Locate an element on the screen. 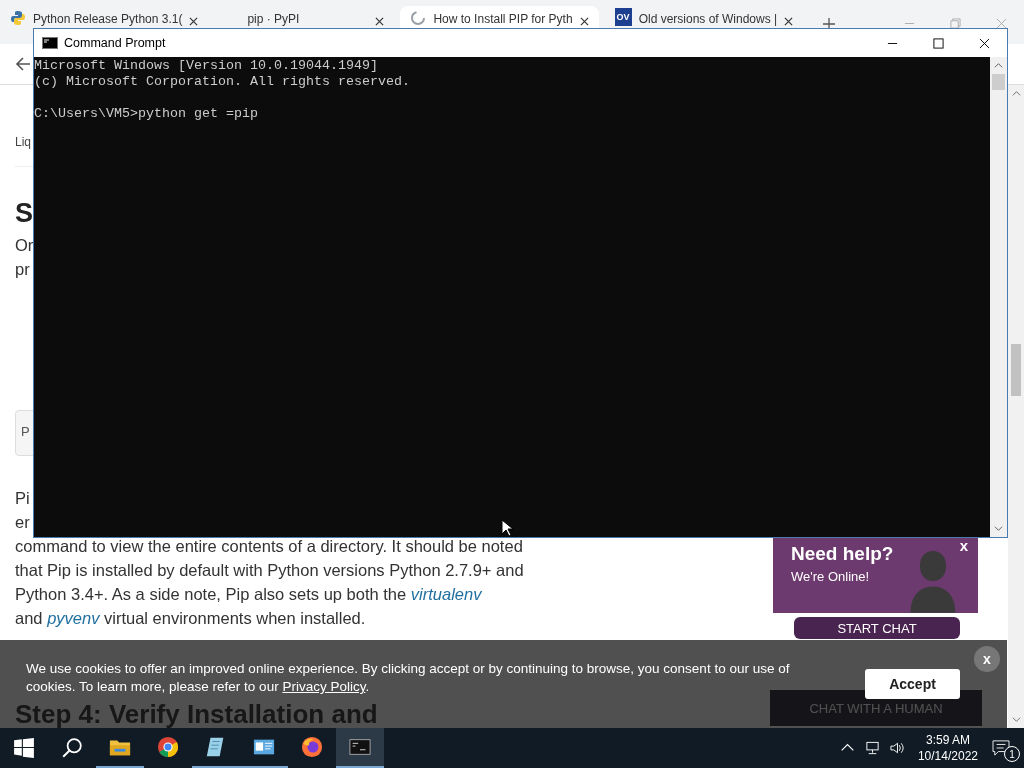  console-text: (c) Microsoft Corporation. All rights reserved. is located at coordinates (222, 82).